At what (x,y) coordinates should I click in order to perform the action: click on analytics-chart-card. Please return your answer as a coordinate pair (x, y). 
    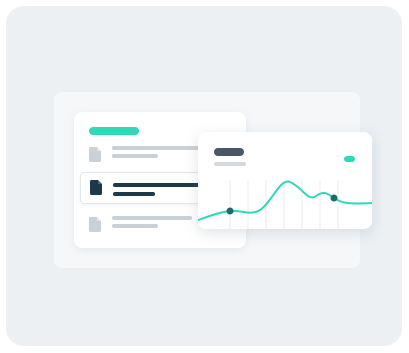
    Looking at the image, I should click on (285, 180).